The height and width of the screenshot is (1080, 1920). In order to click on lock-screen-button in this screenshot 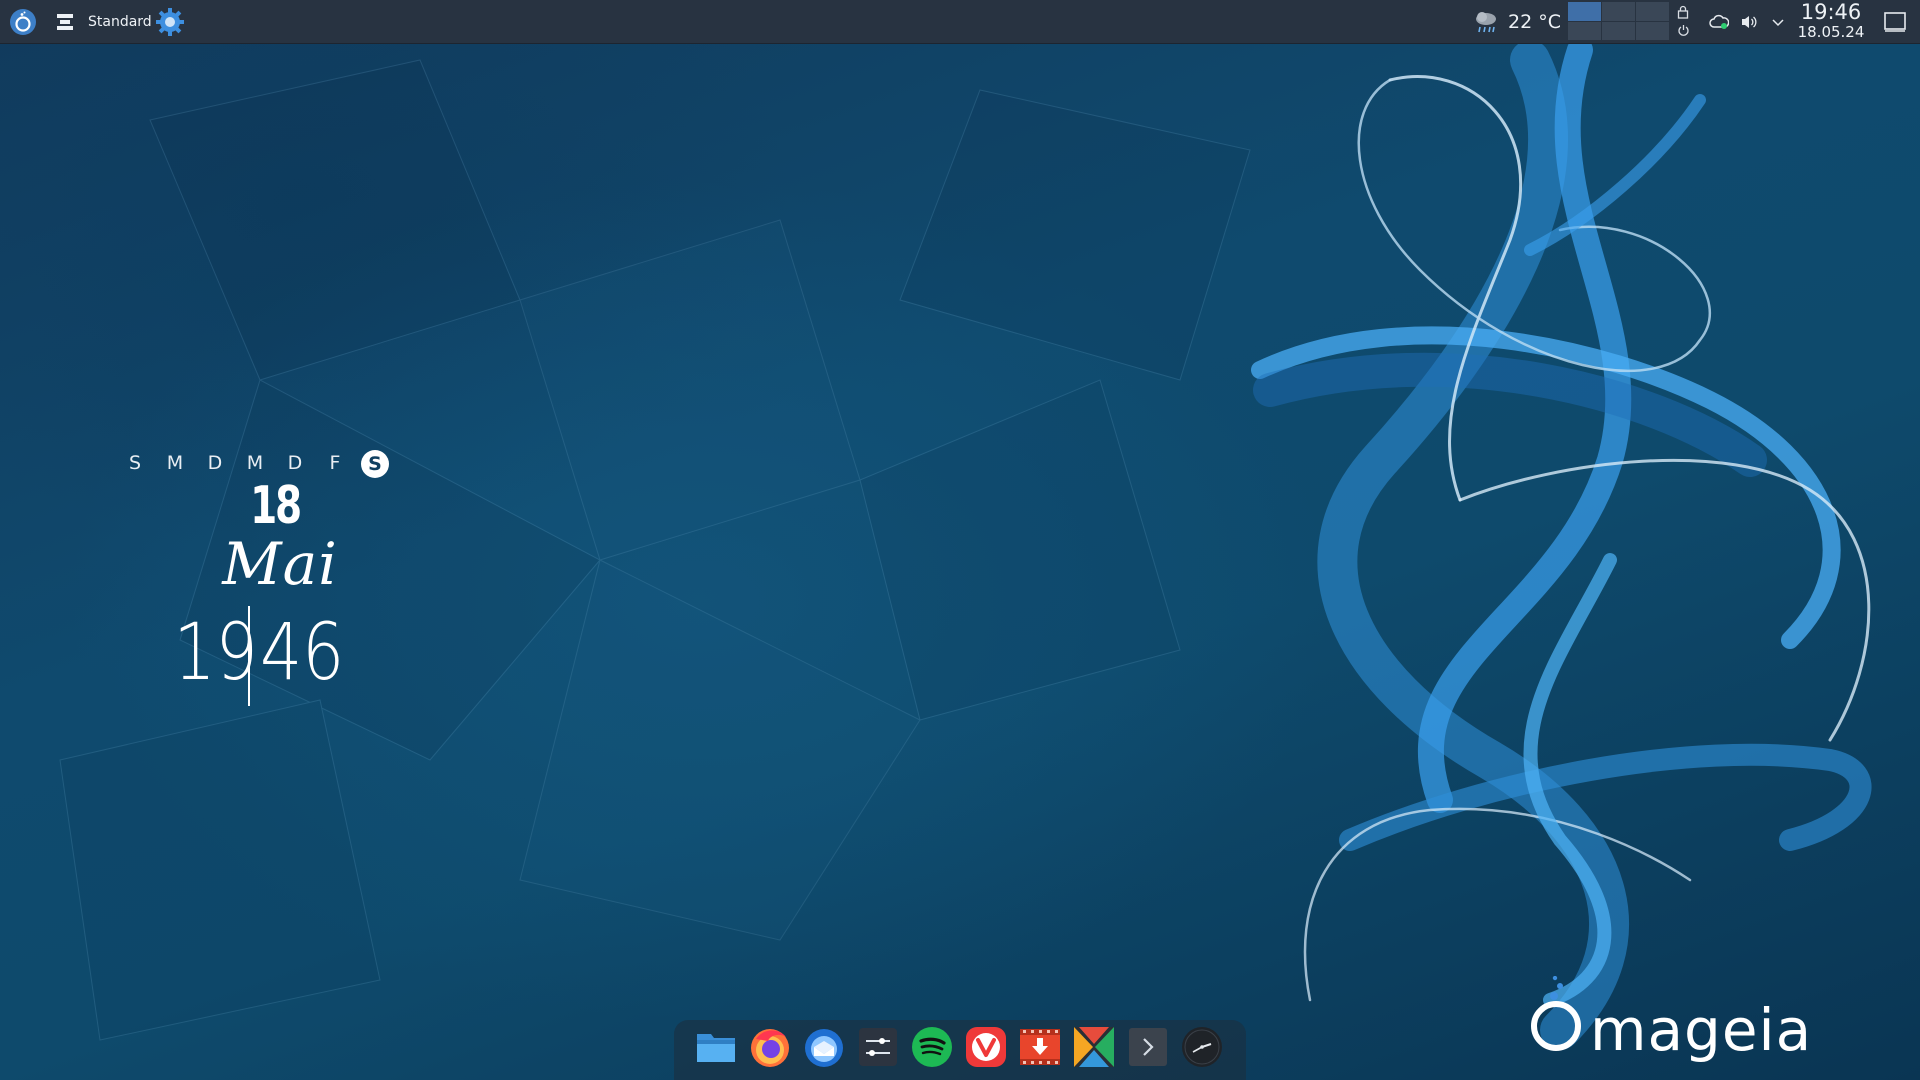, I will do `click(1683, 12)`.